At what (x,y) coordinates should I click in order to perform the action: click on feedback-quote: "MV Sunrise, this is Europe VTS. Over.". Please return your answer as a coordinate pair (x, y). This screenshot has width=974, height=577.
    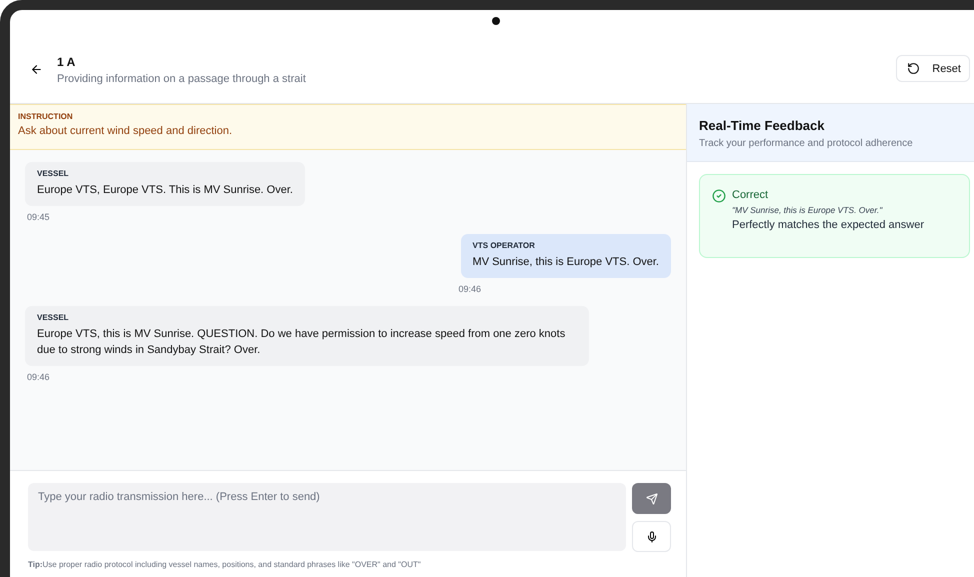
    Looking at the image, I should click on (808, 210).